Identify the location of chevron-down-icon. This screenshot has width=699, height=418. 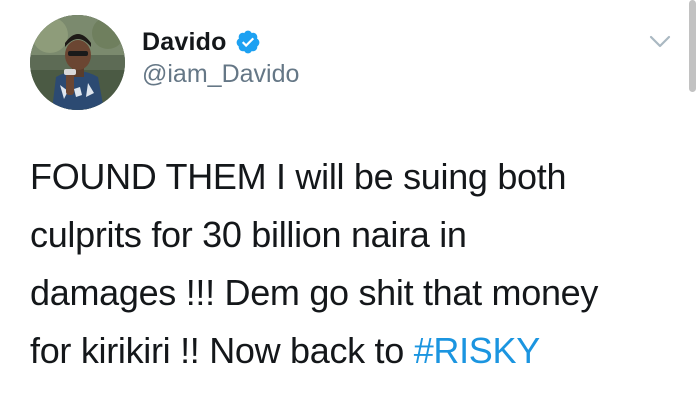
(660, 41).